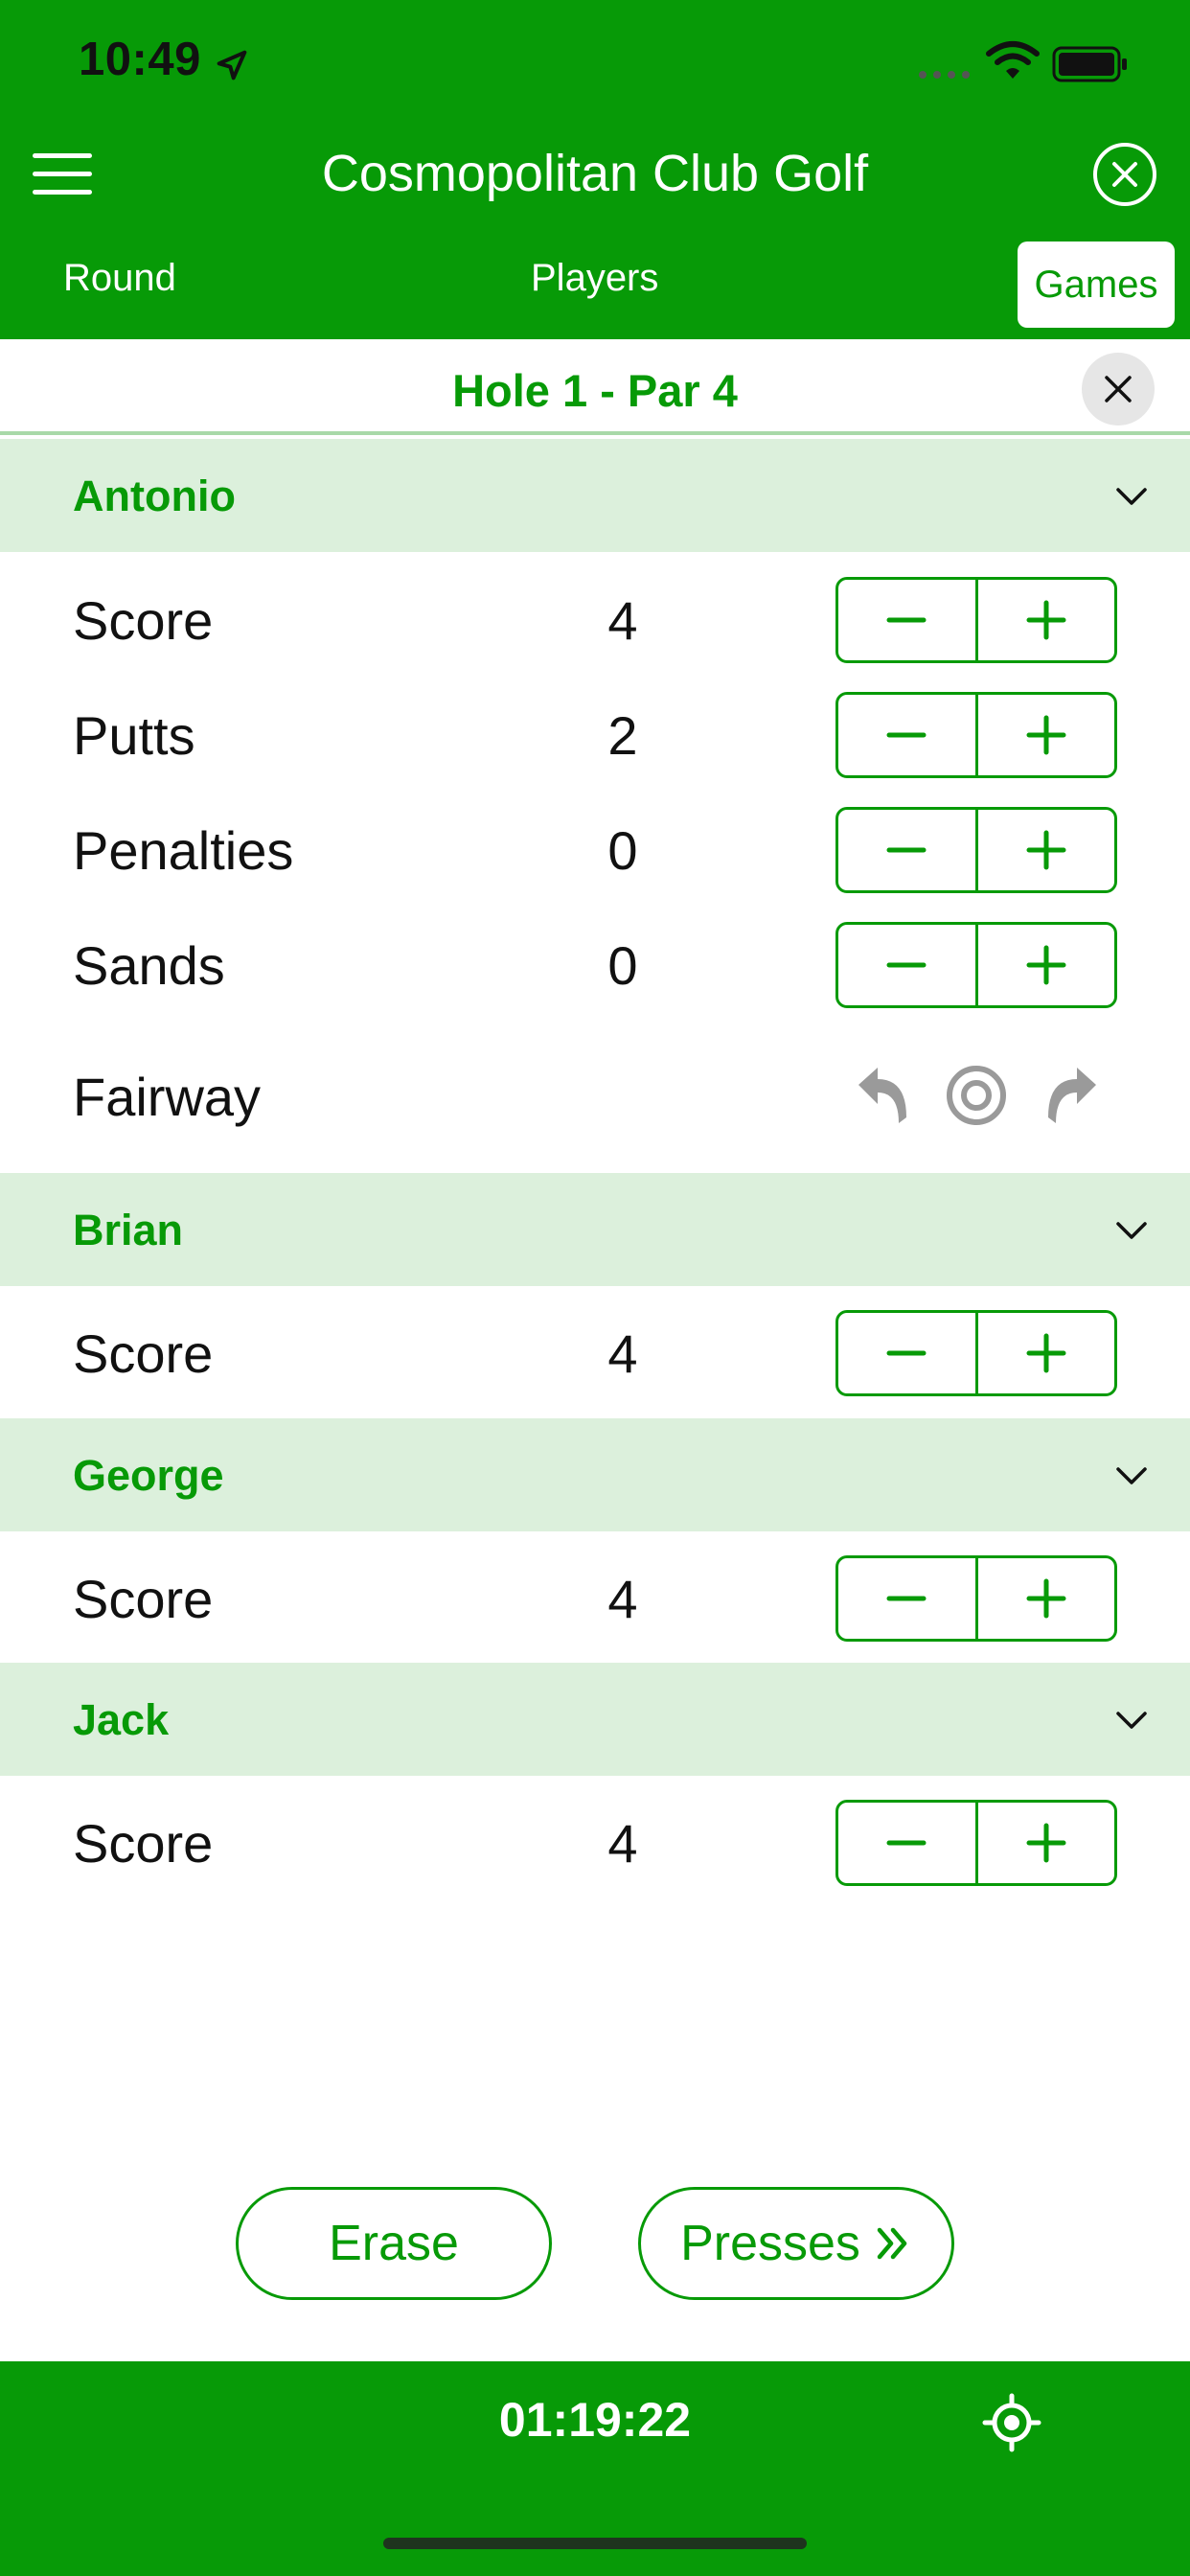 Image resolution: width=1190 pixels, height=2576 pixels. I want to click on player-name: George, so click(148, 1475).